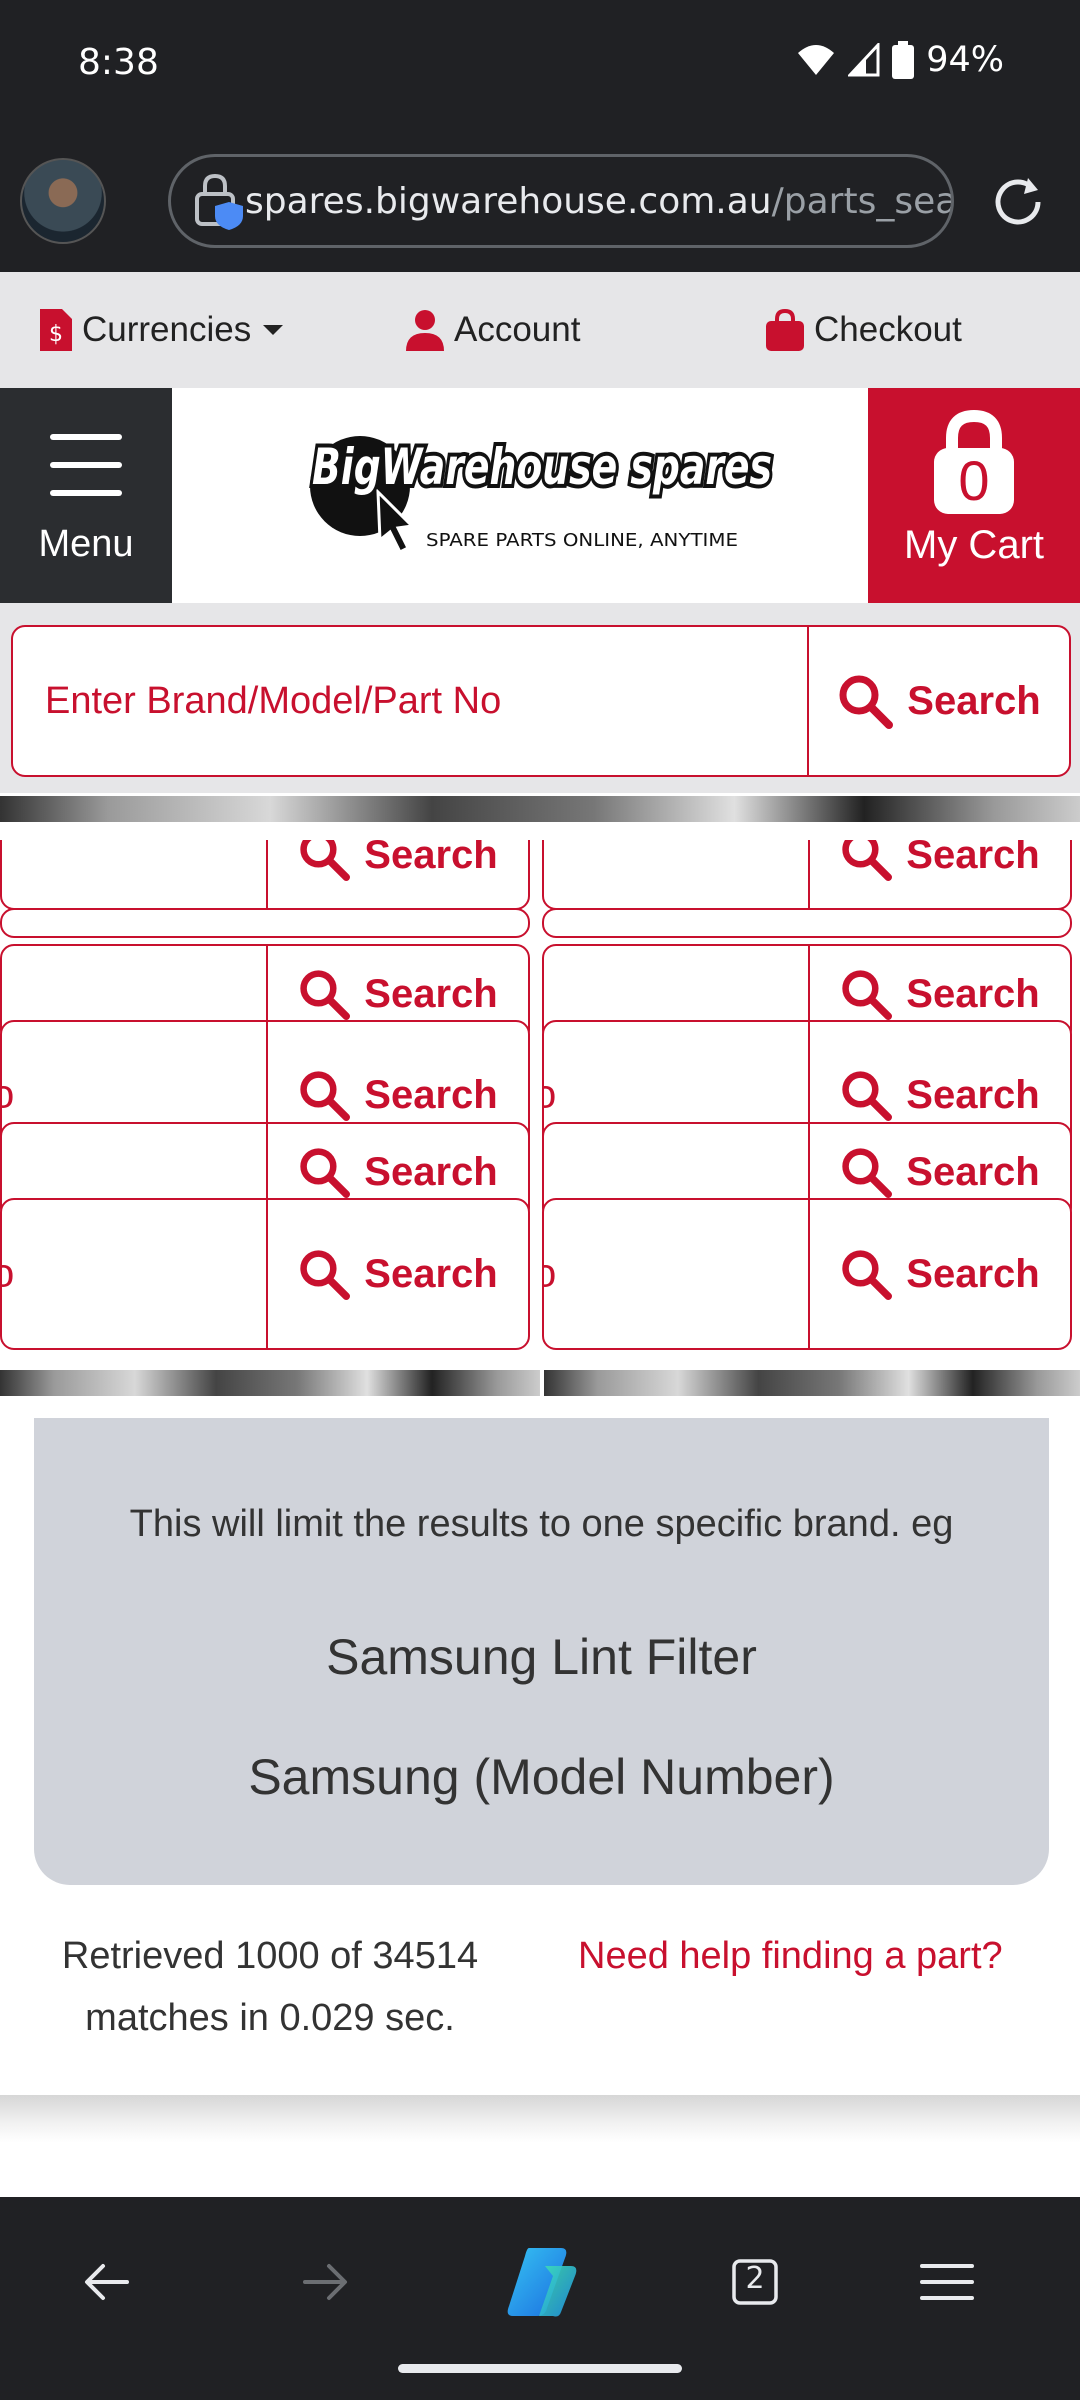 The height and width of the screenshot is (2400, 1080). I want to click on url-text: spares.bigwarehouse.com.au/parts_sea, so click(599, 201).